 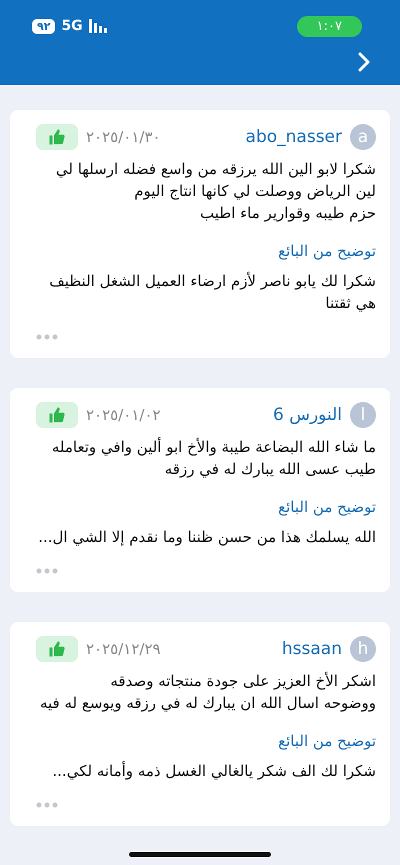 I want to click on network-type: 5G, so click(x=72, y=26).